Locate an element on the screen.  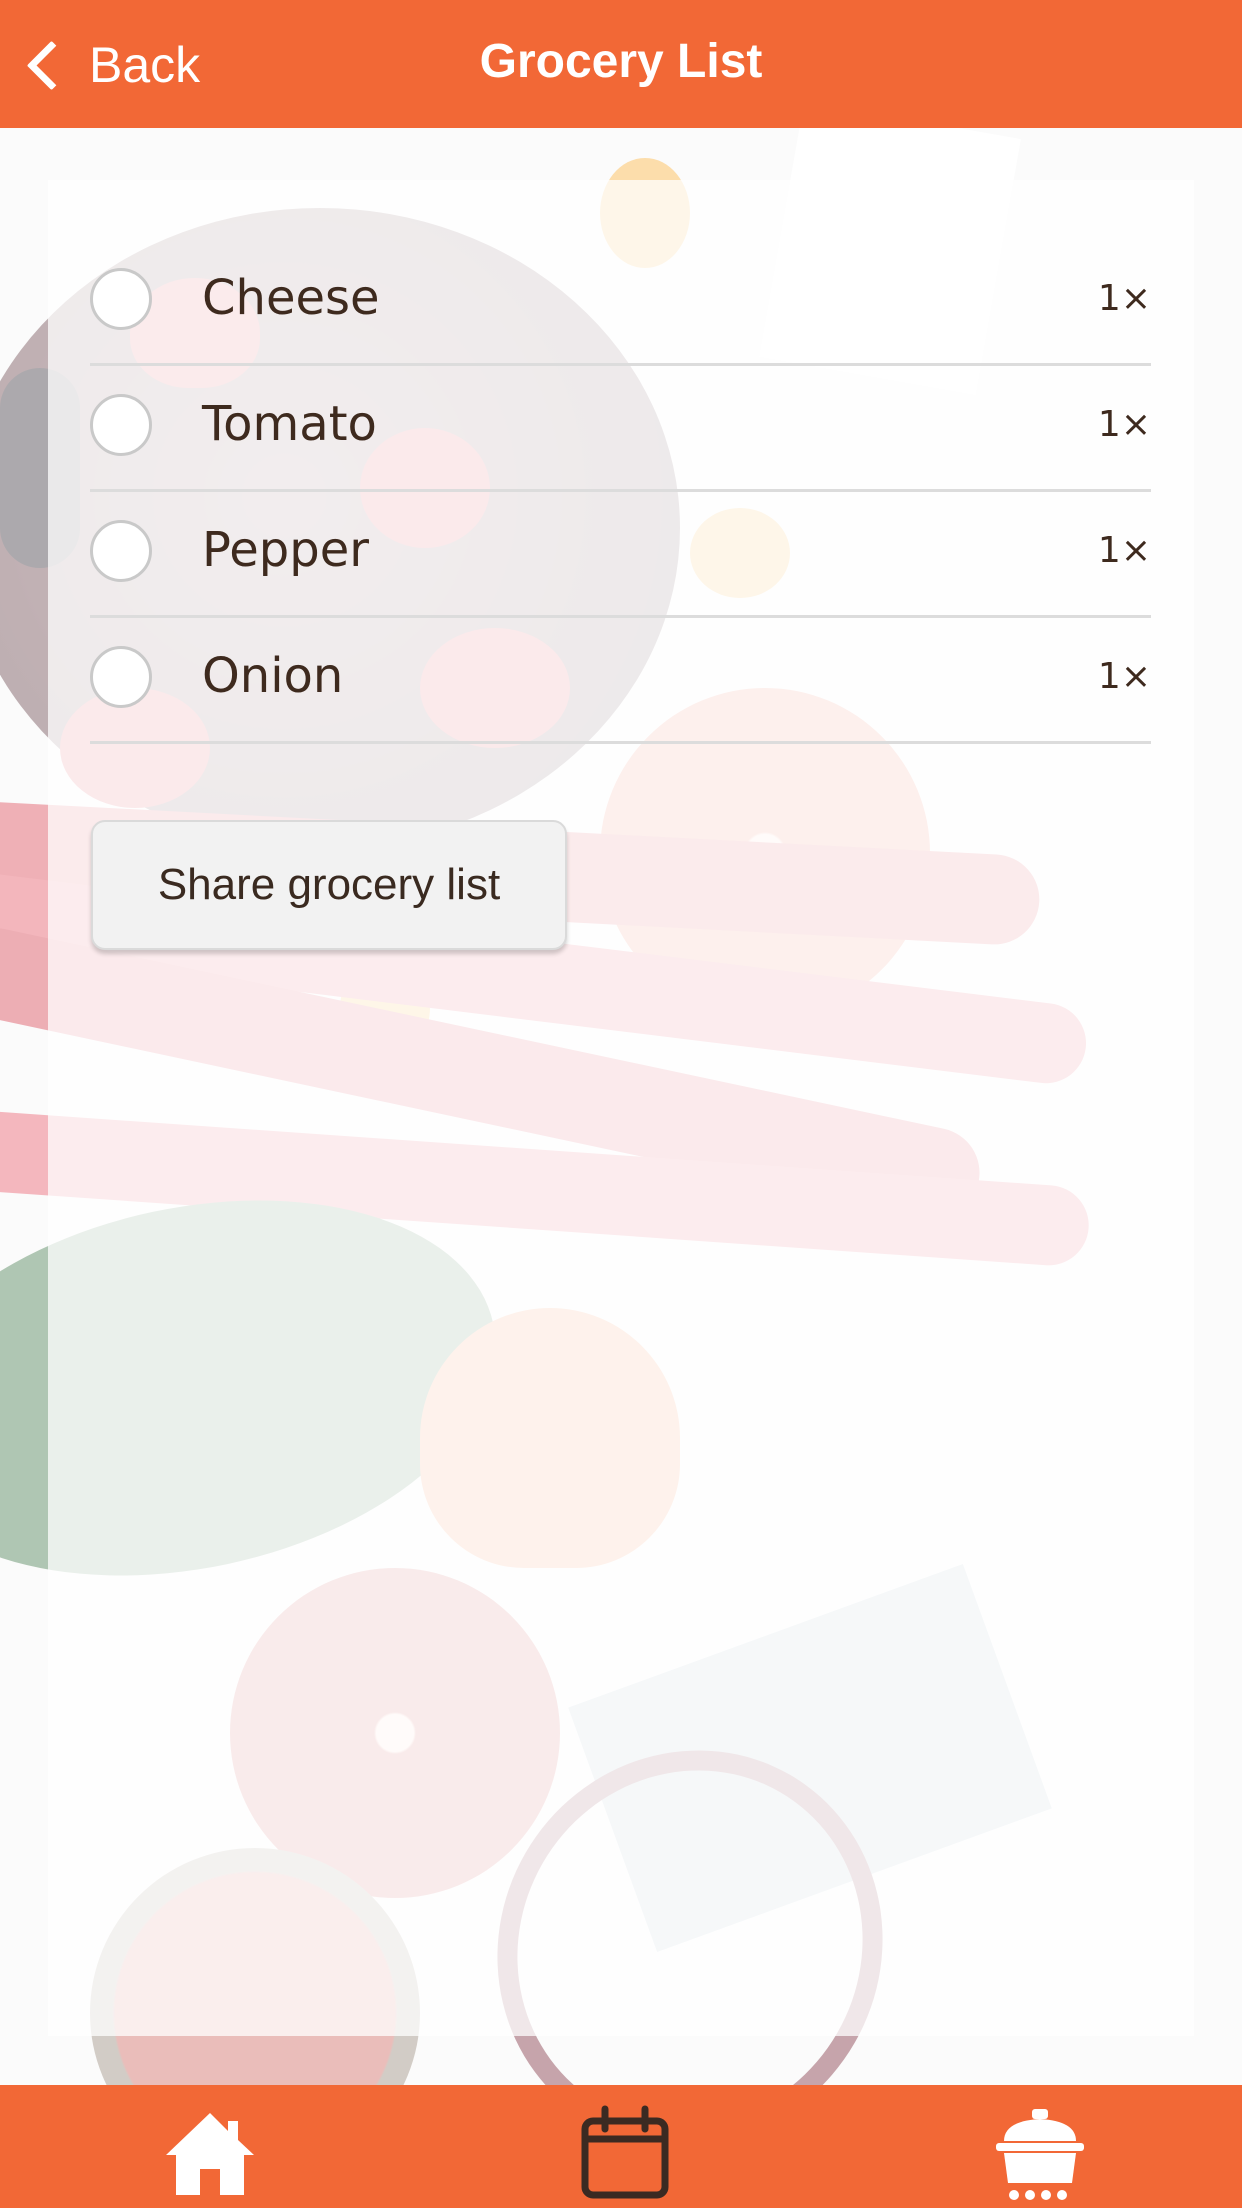
home-icon is located at coordinates (210, 2154).